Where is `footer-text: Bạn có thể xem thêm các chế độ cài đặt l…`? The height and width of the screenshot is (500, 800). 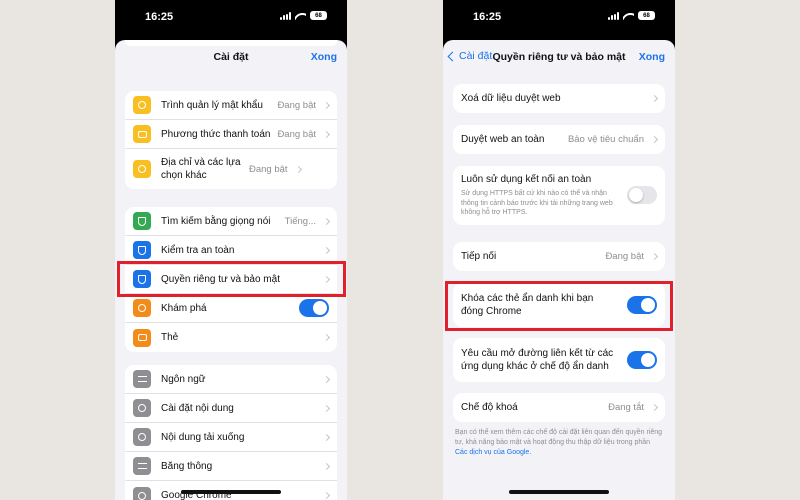 footer-text: Bạn có thể xem thêm các chế độ cài đặt l… is located at coordinates (559, 437).